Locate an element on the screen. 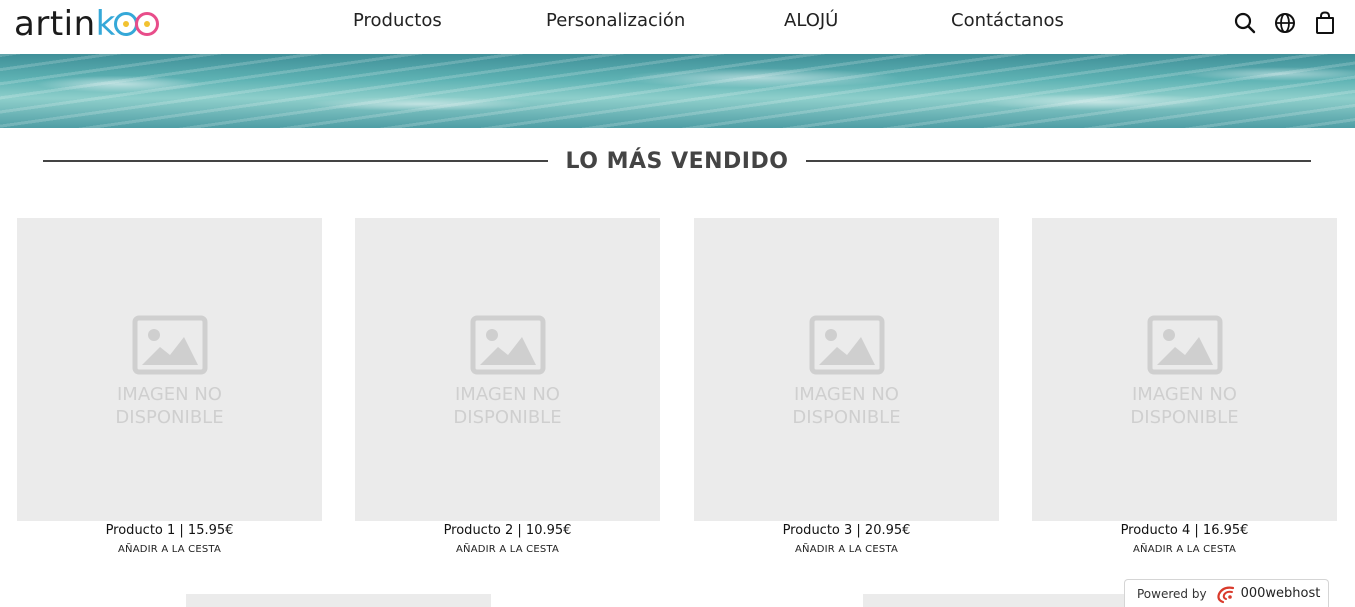  nav-item-aloju: ALOJÚ is located at coordinates (811, 20).